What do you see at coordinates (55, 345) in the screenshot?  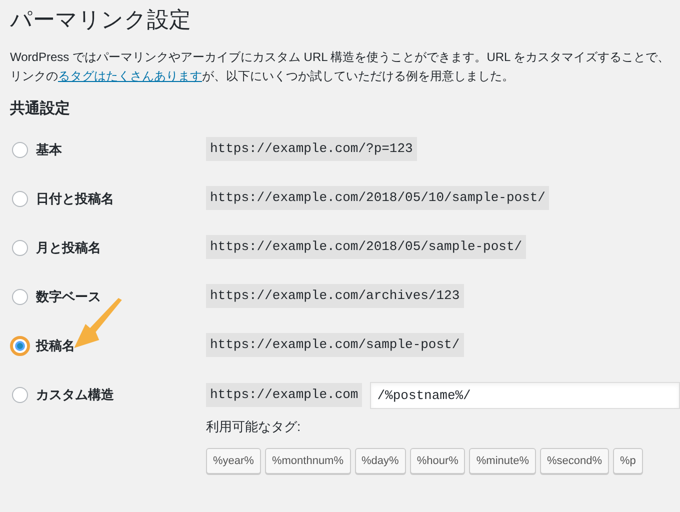 I see `option-label: 投稿名` at bounding box center [55, 345].